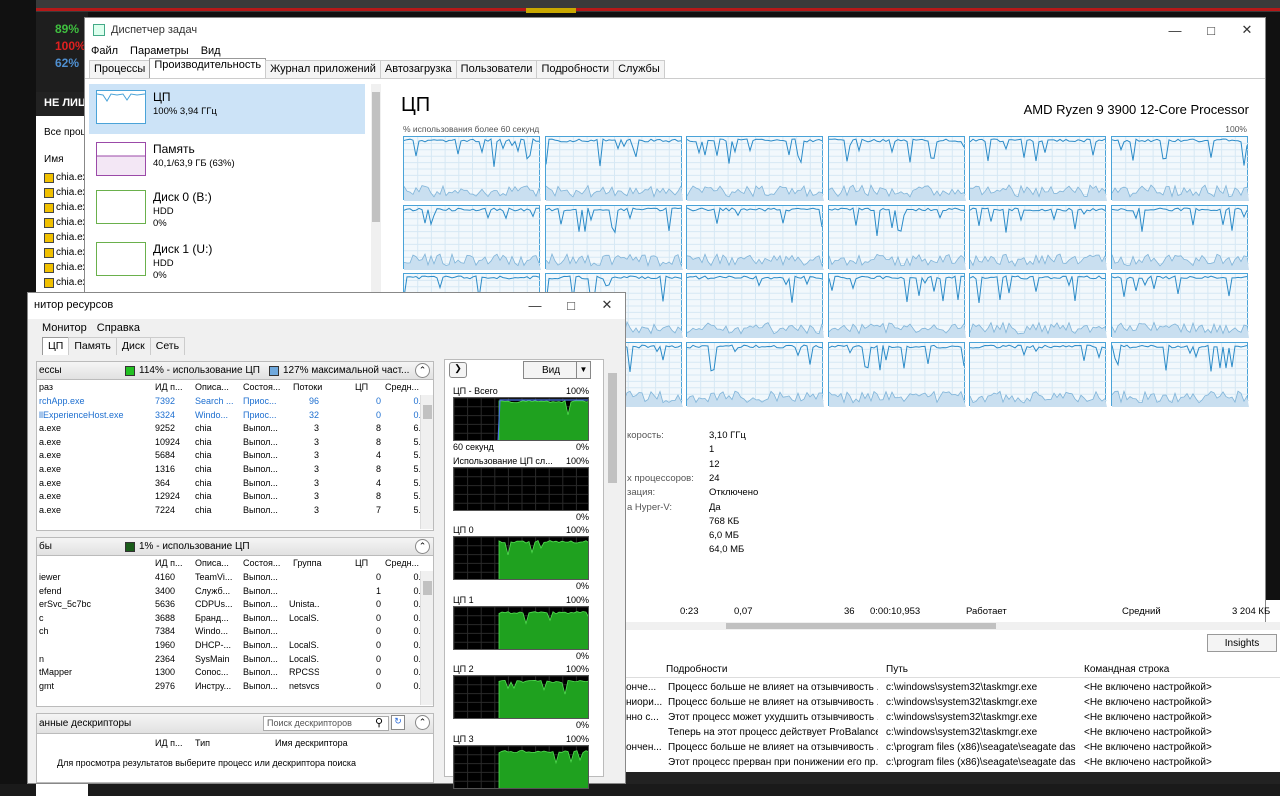 The width and height of the screenshot is (1280, 796). Describe the element at coordinates (575, 69) in the screenshot. I see `tab-5: Подробности` at that location.